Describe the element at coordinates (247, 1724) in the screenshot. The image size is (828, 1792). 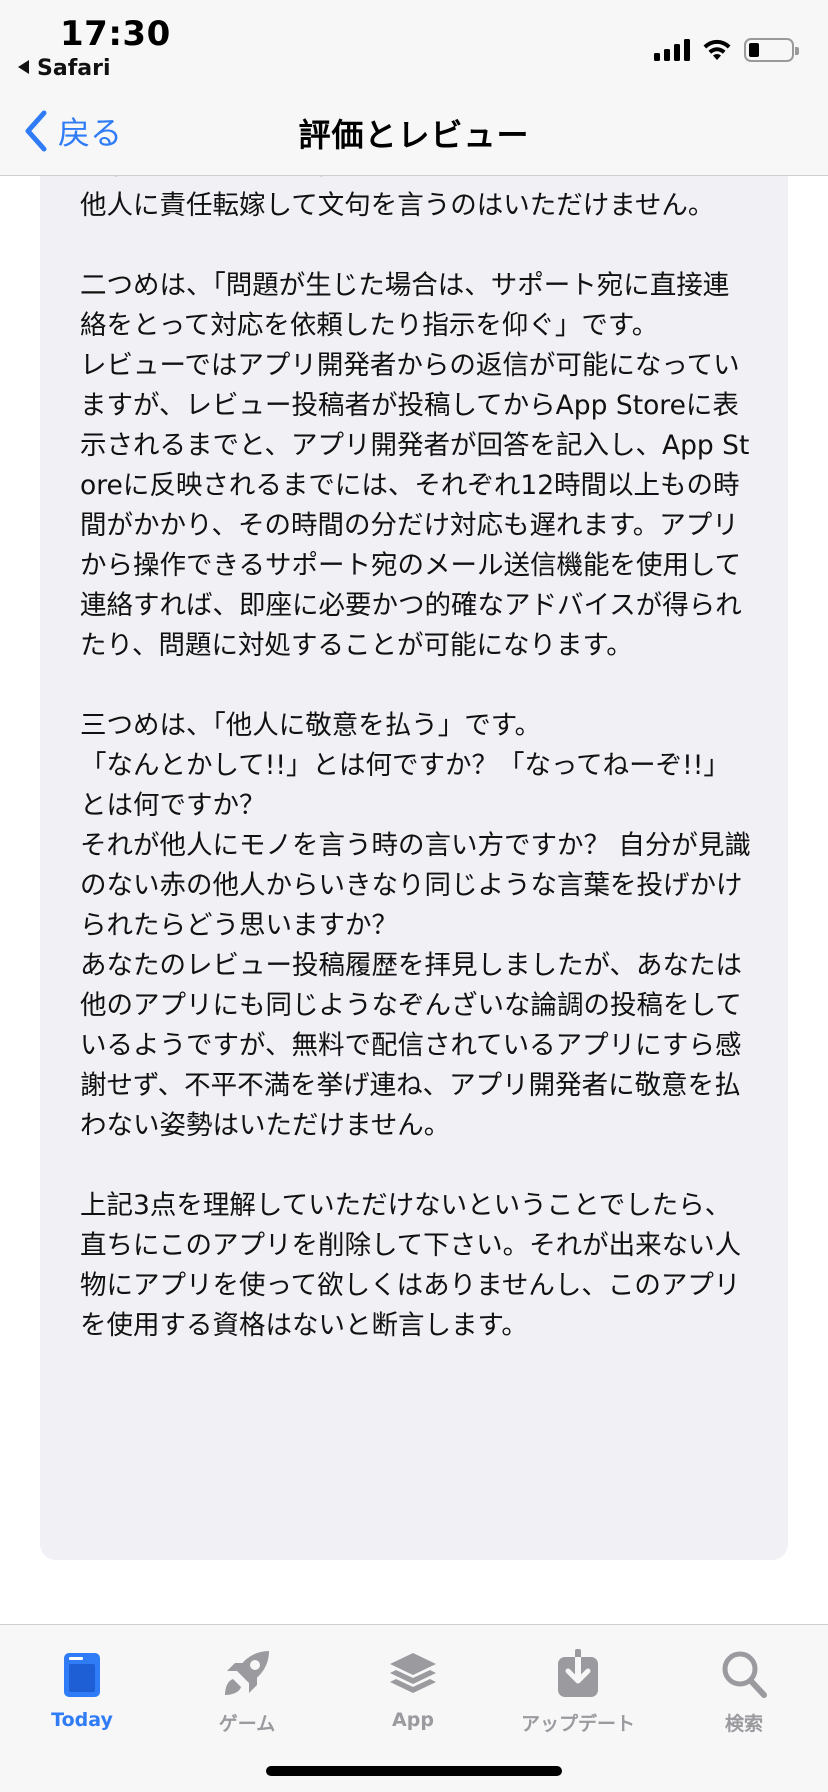
I see `tab-games-label: ゲーム` at that location.